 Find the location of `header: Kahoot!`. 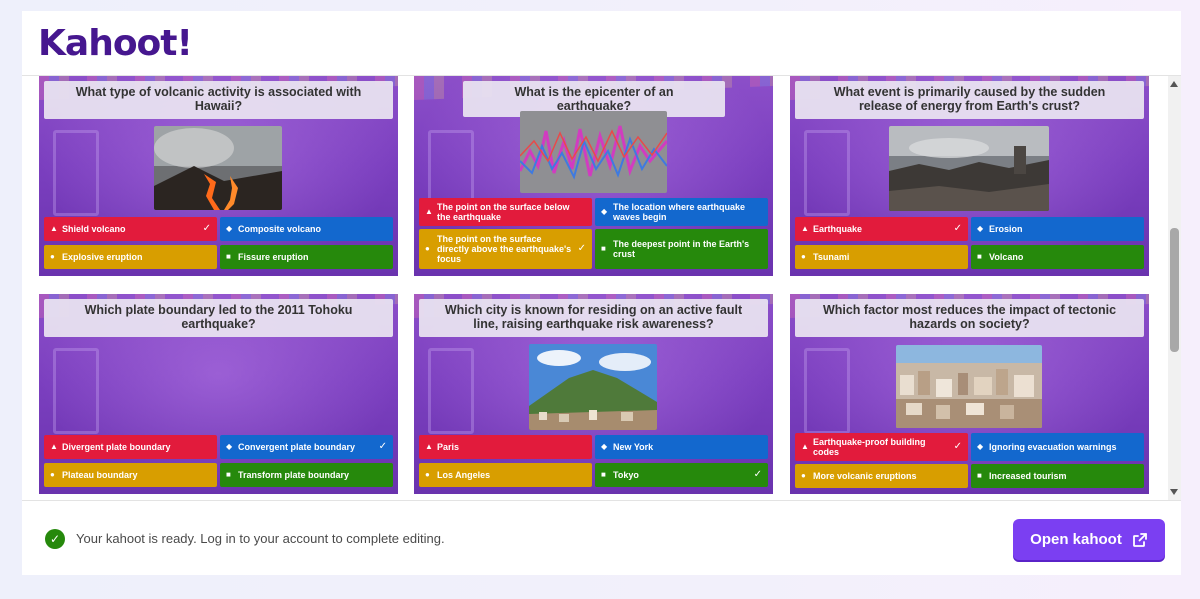

header: Kahoot! is located at coordinates (601, 43).